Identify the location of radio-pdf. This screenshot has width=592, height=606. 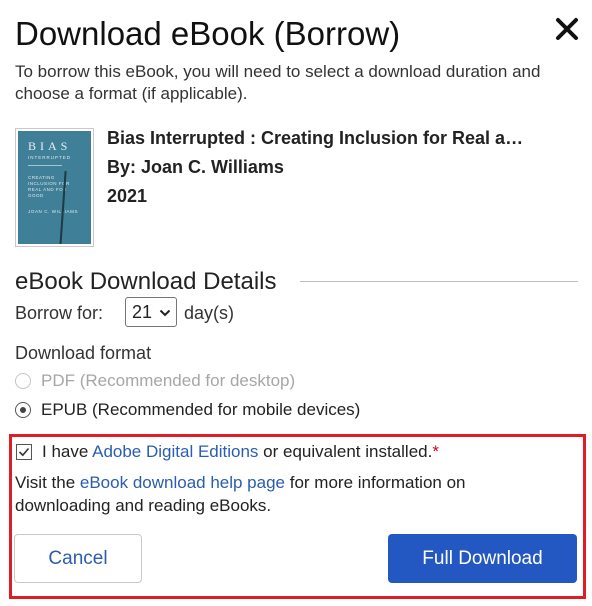
(23, 381).